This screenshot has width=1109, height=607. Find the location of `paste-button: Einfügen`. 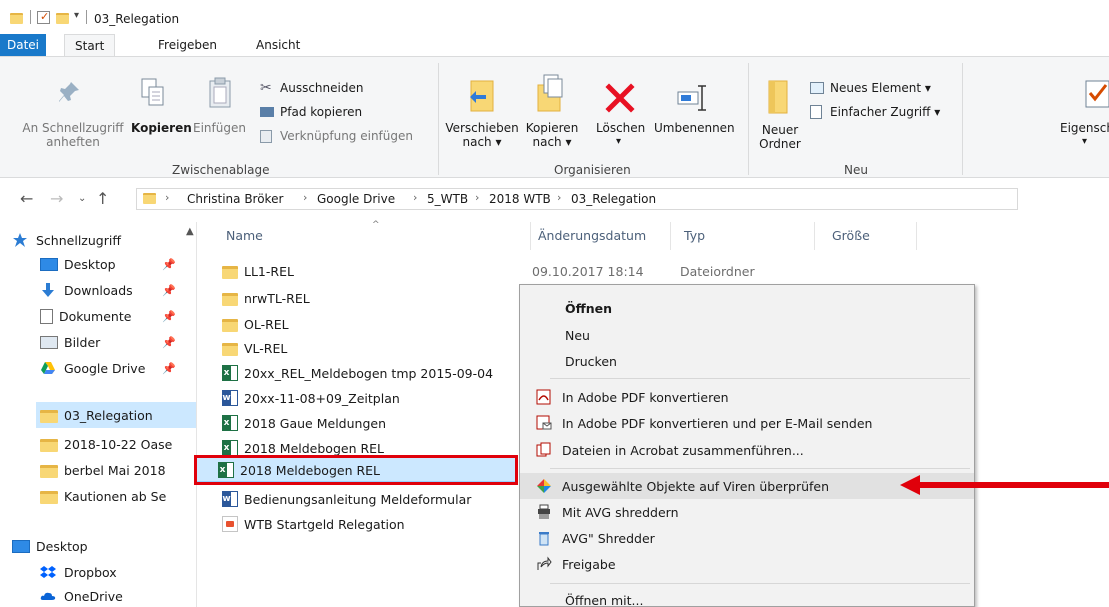

paste-button: Einfügen is located at coordinates (219, 128).